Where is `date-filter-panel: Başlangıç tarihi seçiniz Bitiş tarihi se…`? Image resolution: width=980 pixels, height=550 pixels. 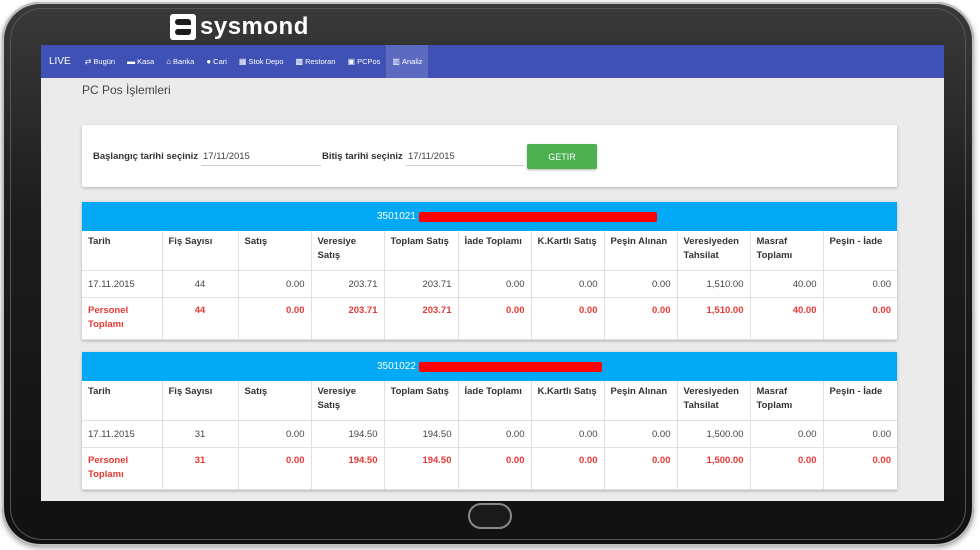 date-filter-panel: Başlangıç tarihi seçiniz Bitiş tarihi se… is located at coordinates (489, 156).